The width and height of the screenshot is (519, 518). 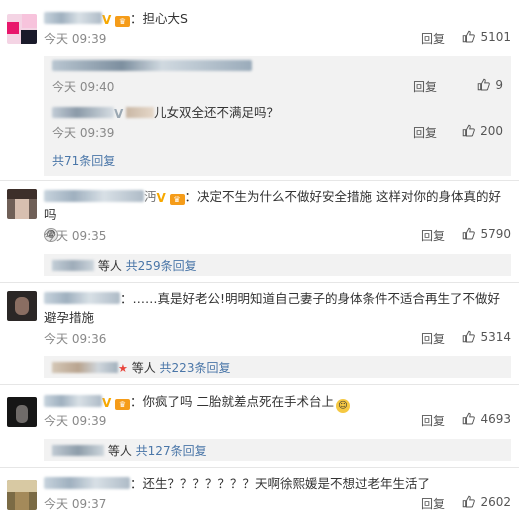 What do you see at coordinates (495, 234) in the screenshot?
I see `like-count: 5790` at bounding box center [495, 234].